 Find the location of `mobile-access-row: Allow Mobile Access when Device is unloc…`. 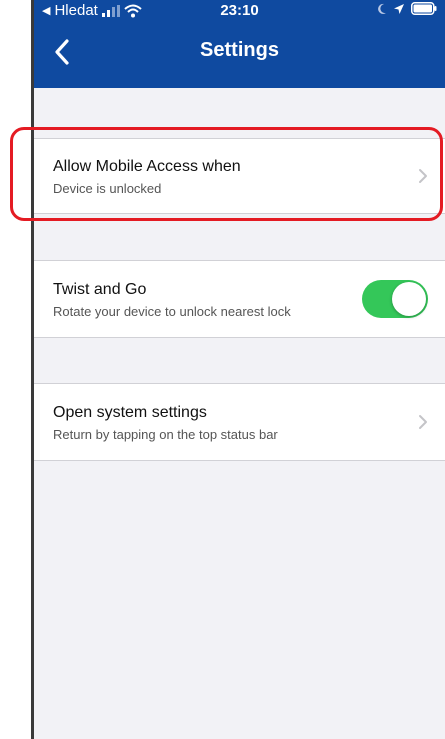

mobile-access-row: Allow Mobile Access when Device is unloc… is located at coordinates (239, 176).